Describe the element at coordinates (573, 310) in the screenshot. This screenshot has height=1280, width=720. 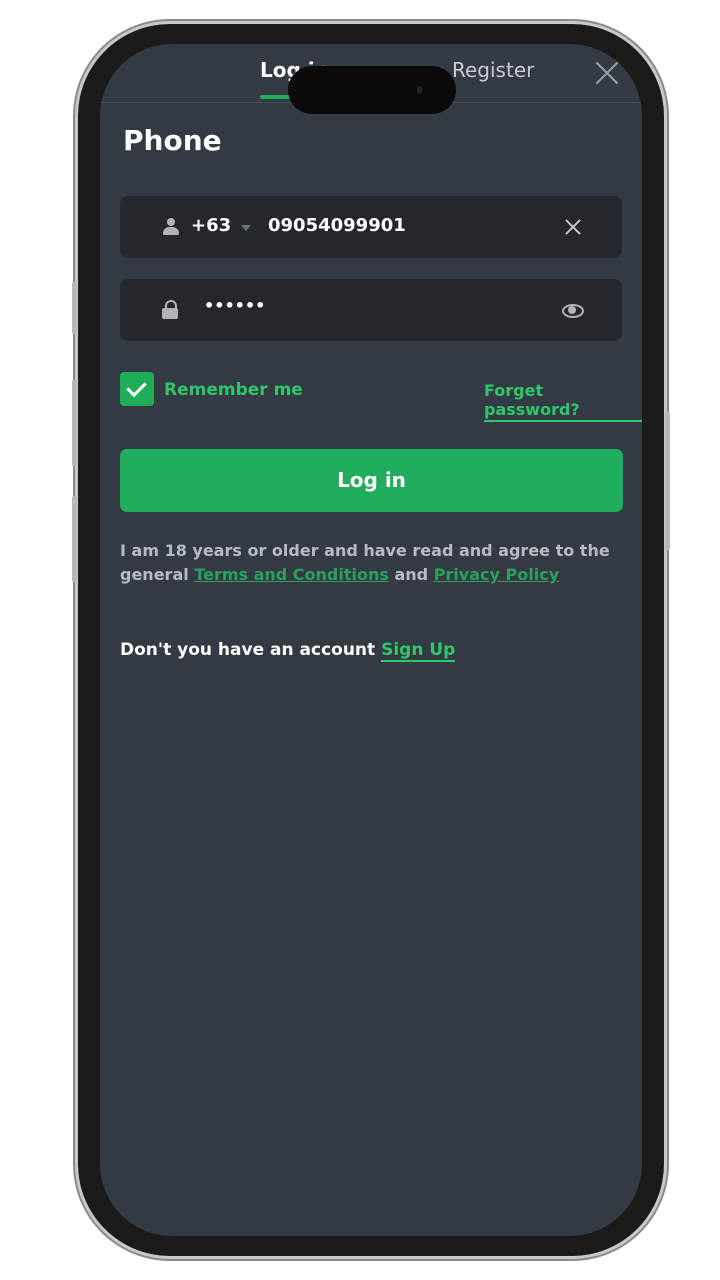
I see `eye-icon` at that location.